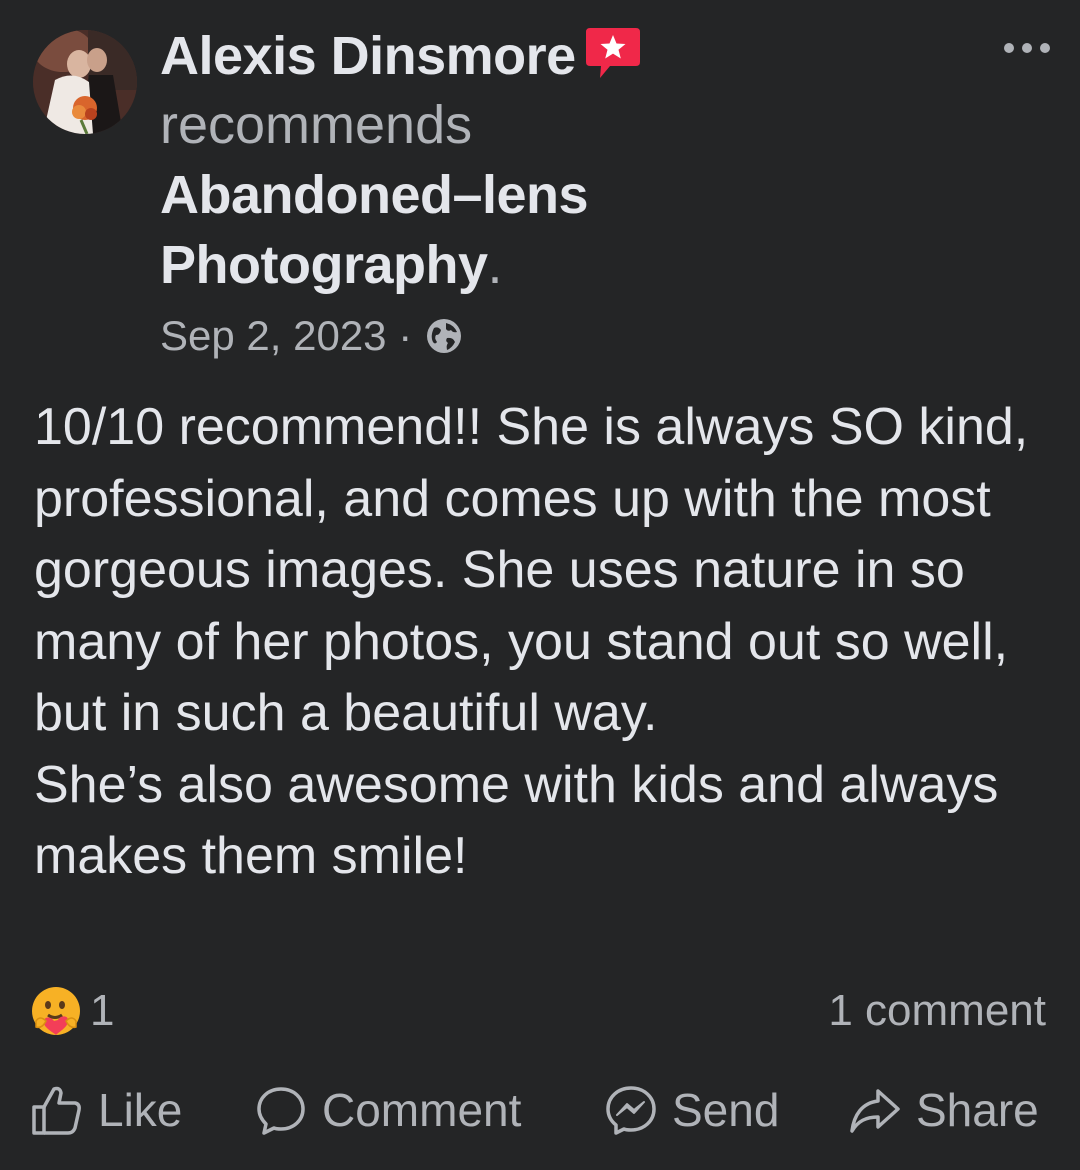 The height and width of the screenshot is (1170, 1080). What do you see at coordinates (540, 1110) in the screenshot?
I see `action-bar: Like Comment Send Share` at bounding box center [540, 1110].